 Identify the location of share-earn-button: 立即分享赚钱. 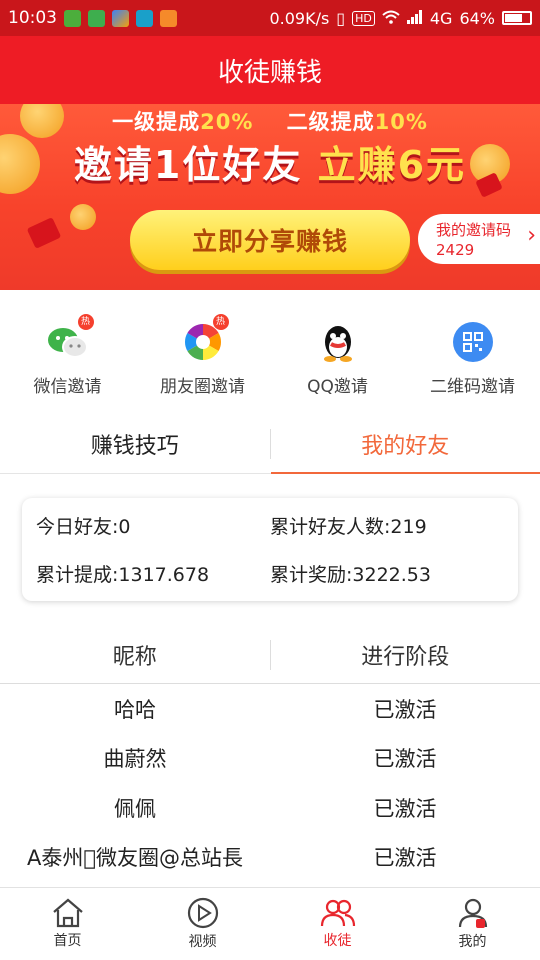
(270, 240).